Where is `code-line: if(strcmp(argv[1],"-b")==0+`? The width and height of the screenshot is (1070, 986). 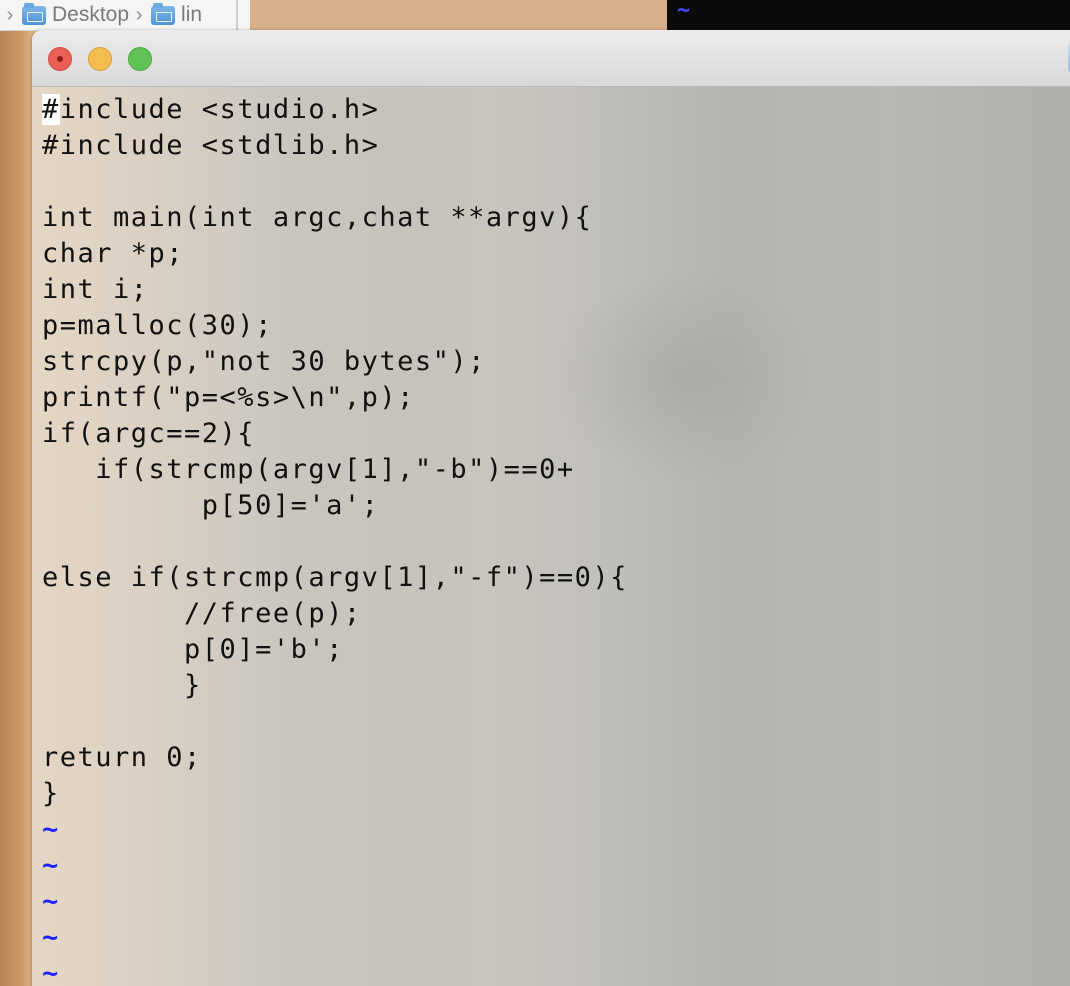
code-line: if(strcmp(argv[1],"-b")==0+ is located at coordinates (308, 469).